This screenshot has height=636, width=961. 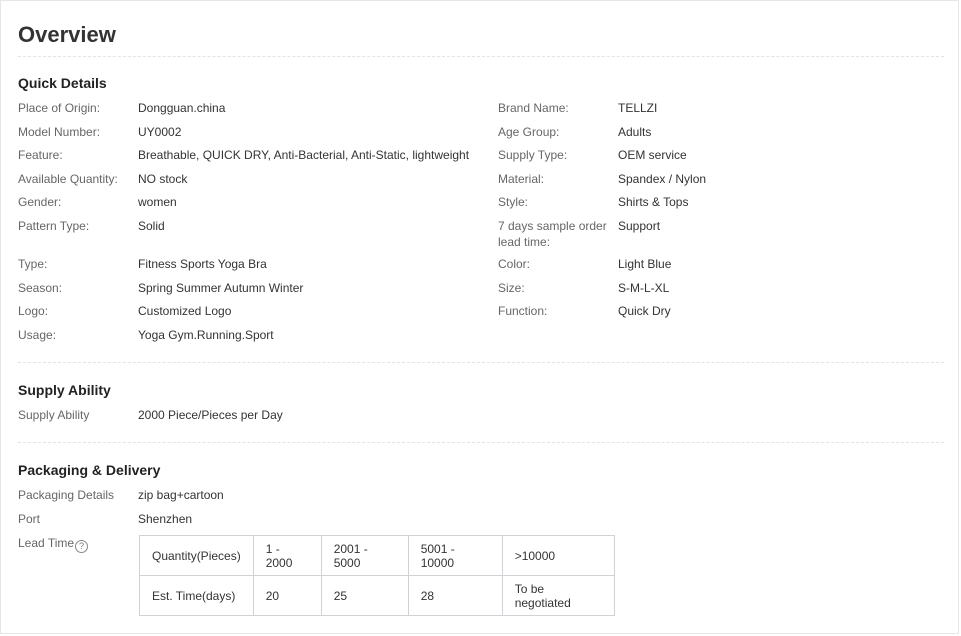 What do you see at coordinates (513, 202) in the screenshot?
I see `detail-label: Style:` at bounding box center [513, 202].